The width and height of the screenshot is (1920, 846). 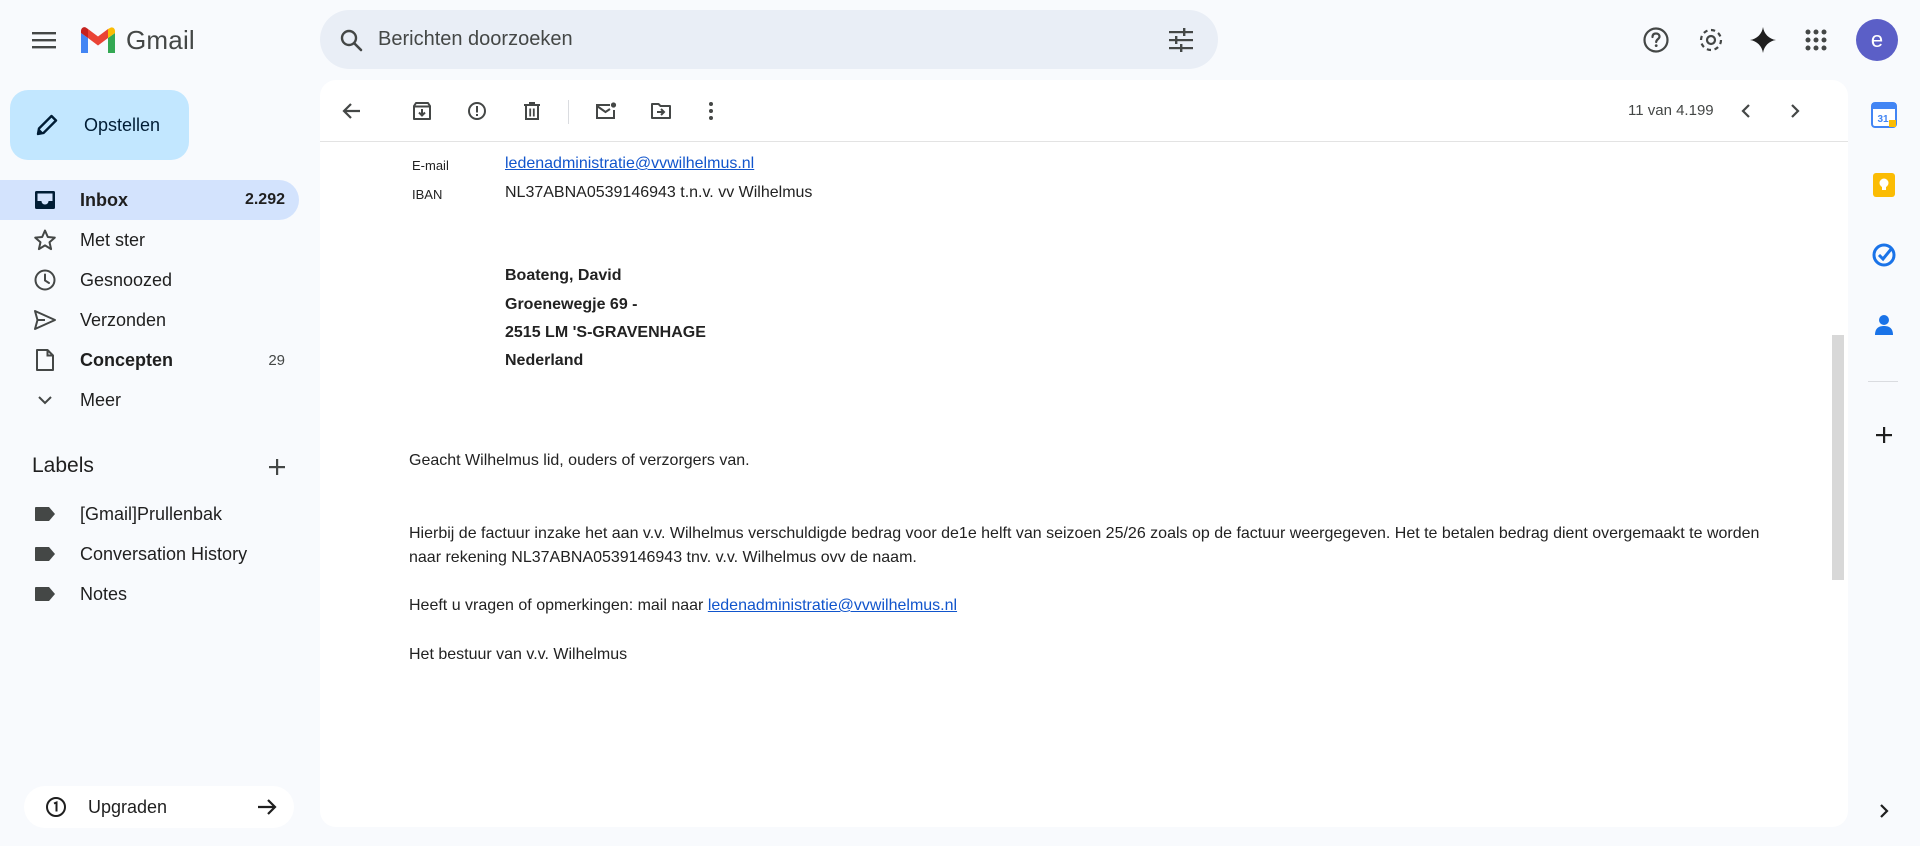 I want to click on mark-unread-button, so click(x=606, y=111).